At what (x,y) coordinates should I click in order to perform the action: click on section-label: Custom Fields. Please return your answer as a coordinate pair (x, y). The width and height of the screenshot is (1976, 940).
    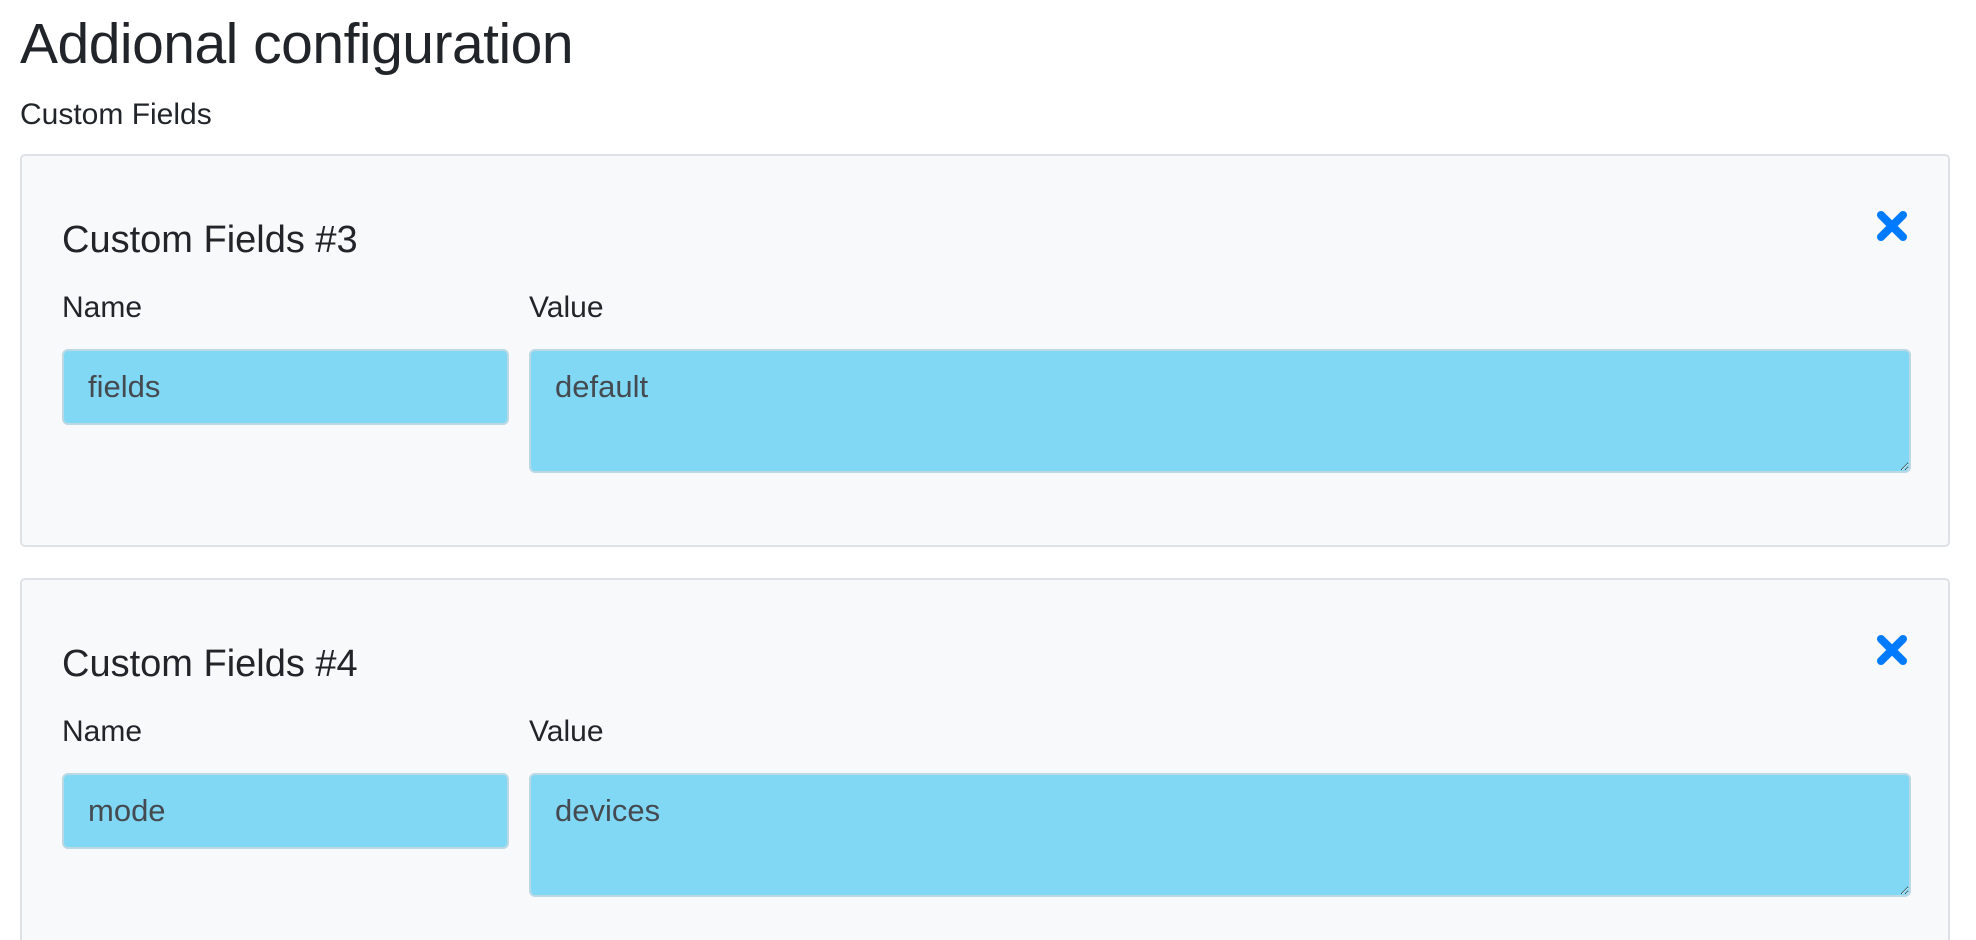
    Looking at the image, I should click on (116, 114).